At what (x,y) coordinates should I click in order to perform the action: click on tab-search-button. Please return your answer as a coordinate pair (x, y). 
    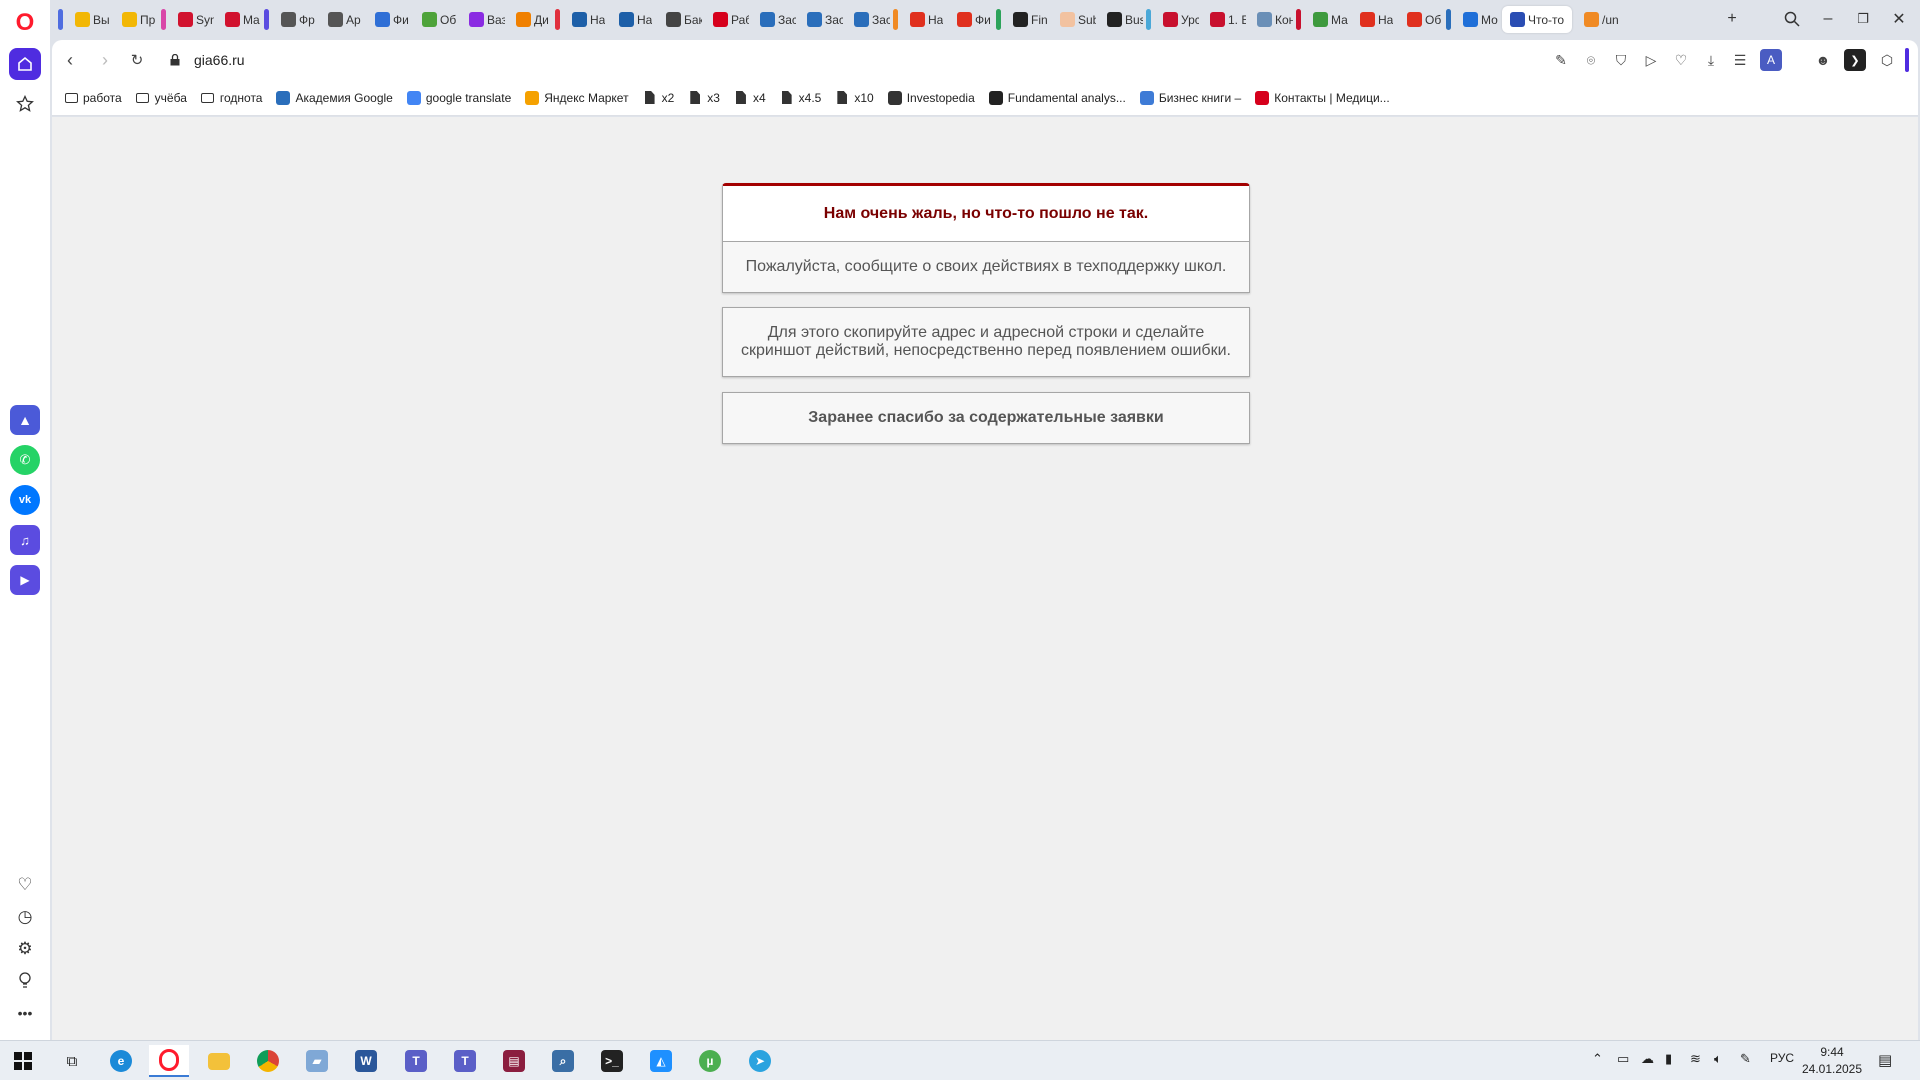
    Looking at the image, I should click on (1792, 19).